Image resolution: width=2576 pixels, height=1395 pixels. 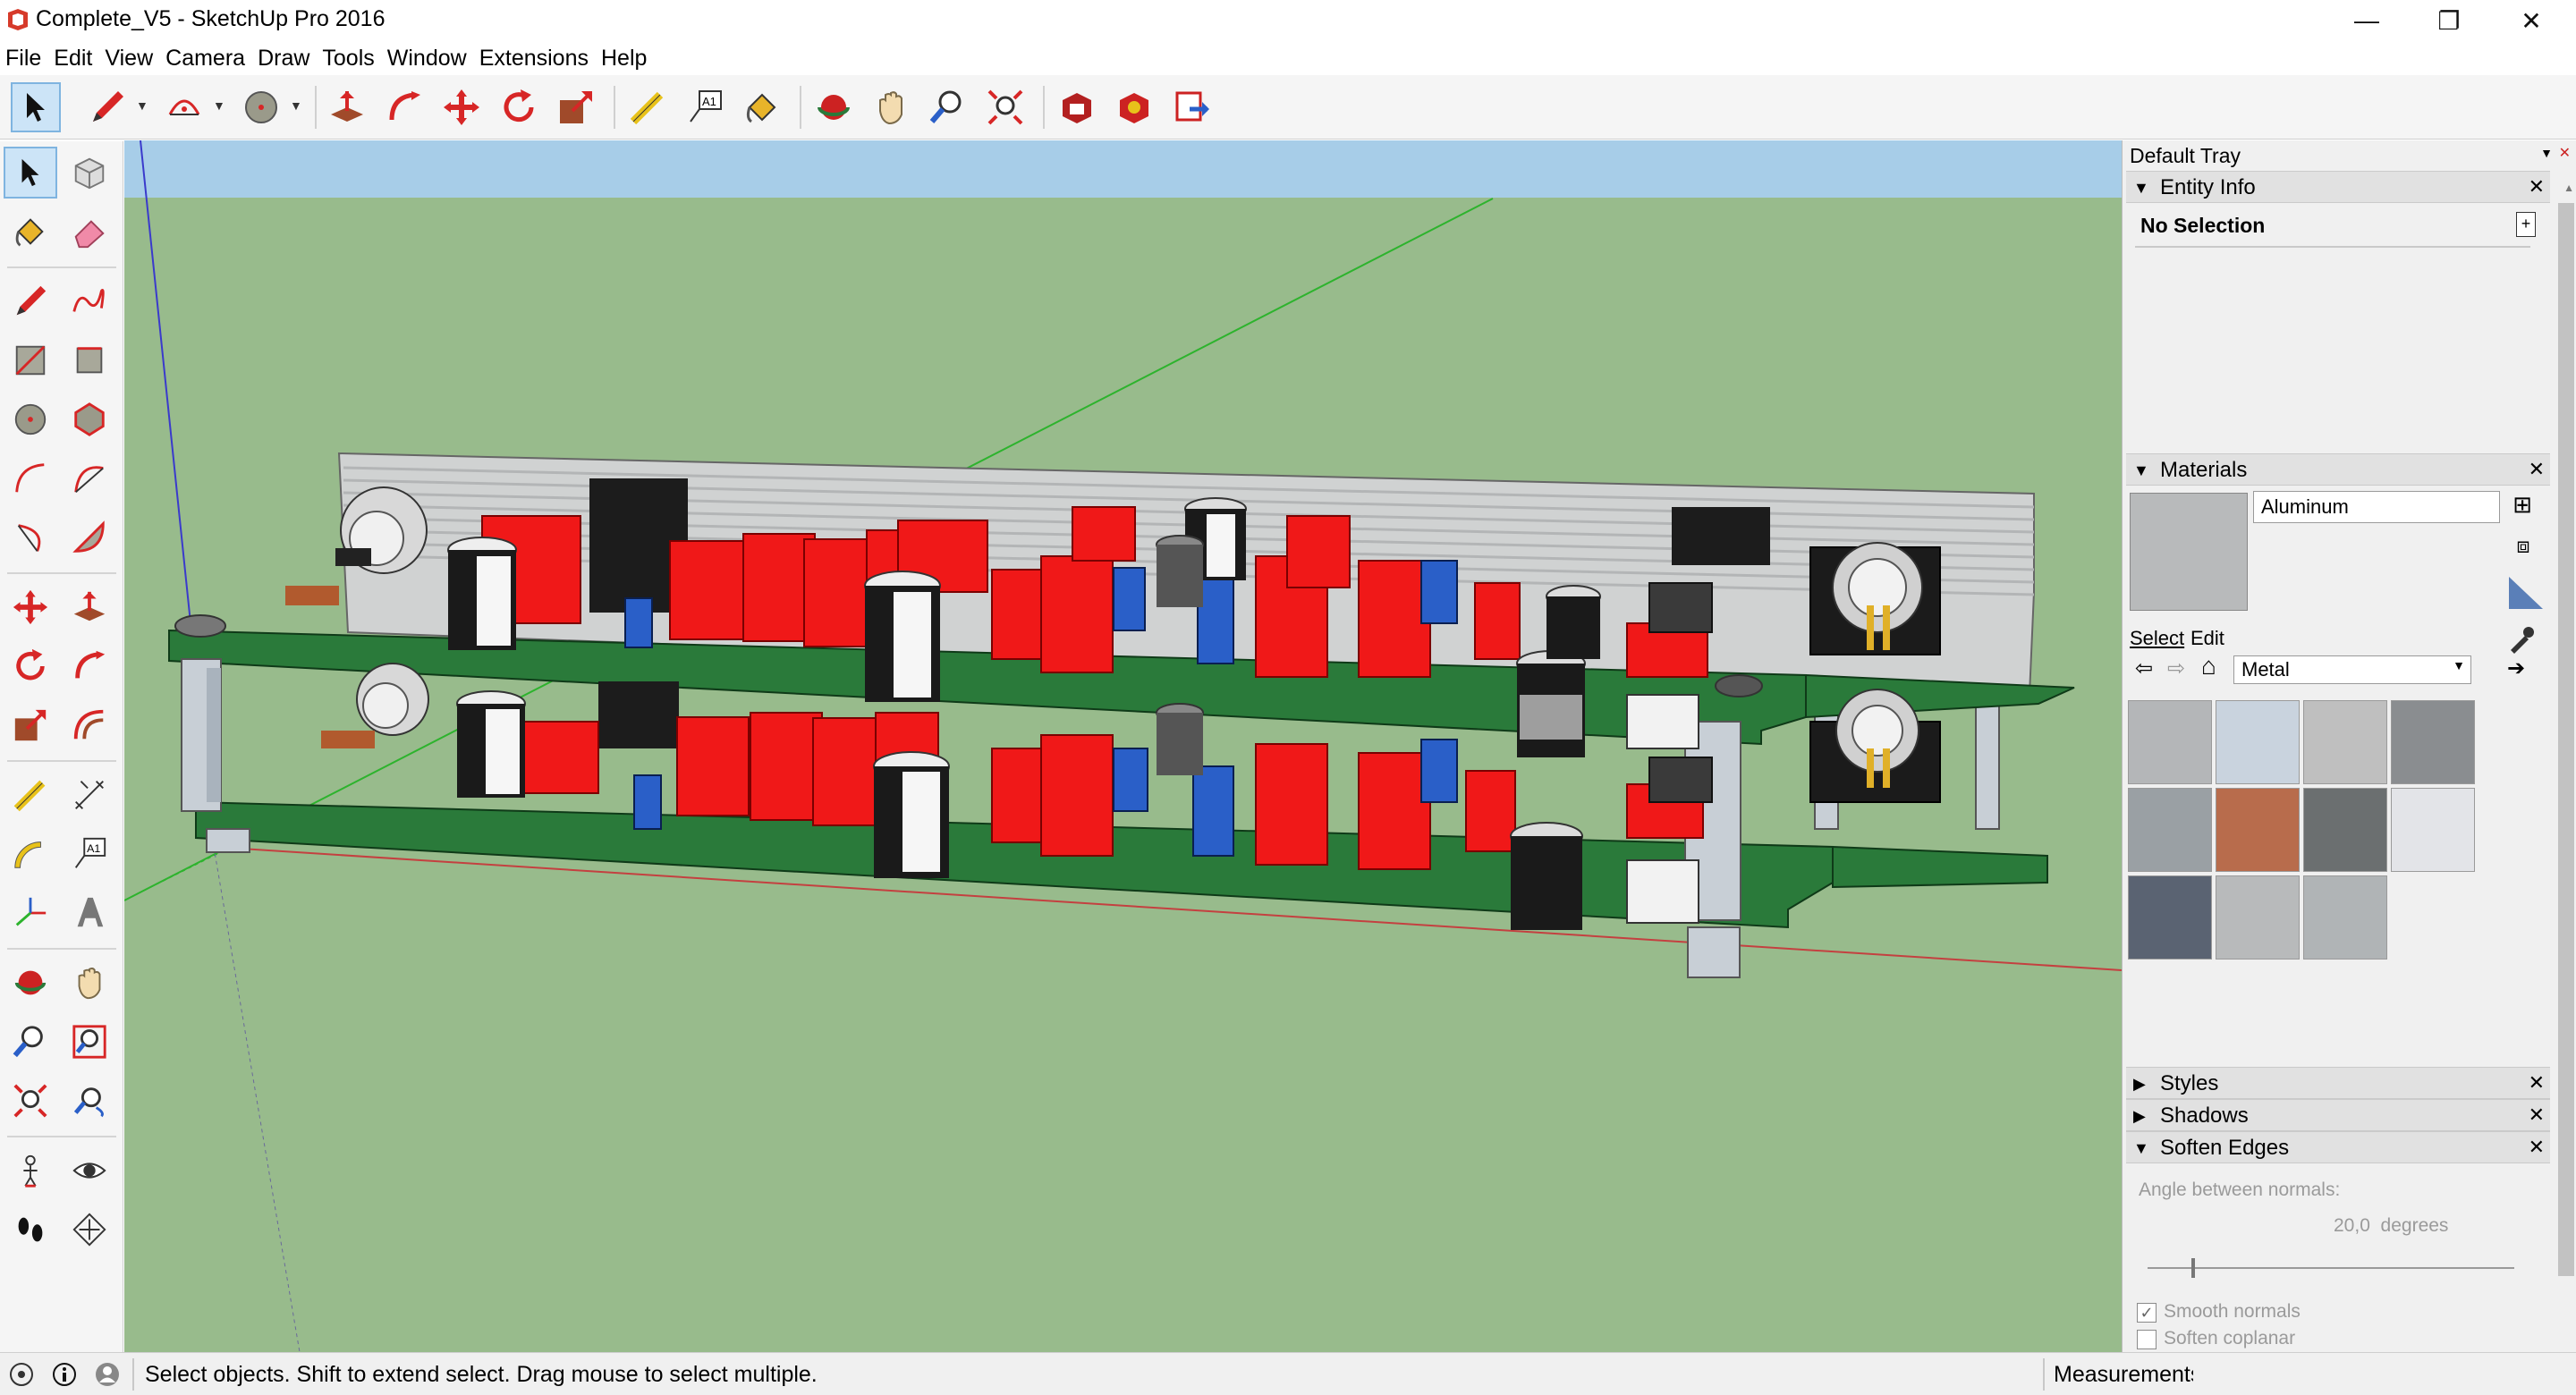 I want to click on walk-tool, so click(x=30, y=1230).